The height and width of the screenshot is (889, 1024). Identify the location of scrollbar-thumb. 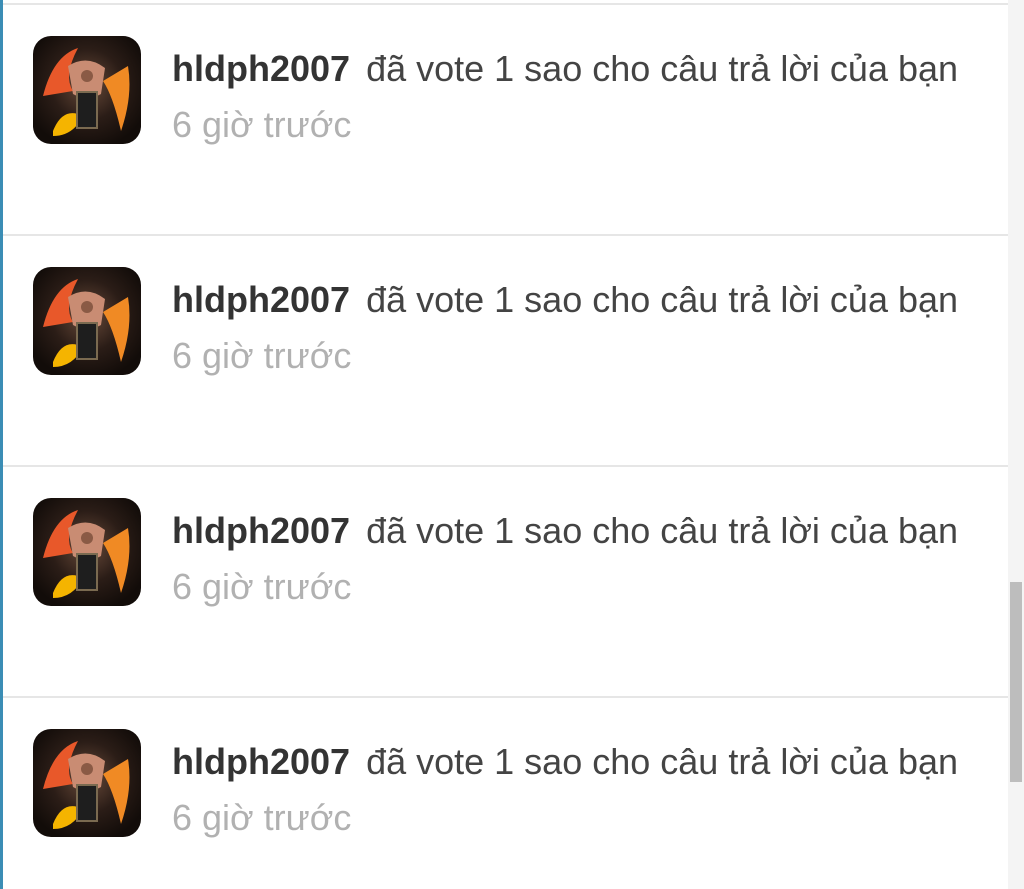
(1016, 682).